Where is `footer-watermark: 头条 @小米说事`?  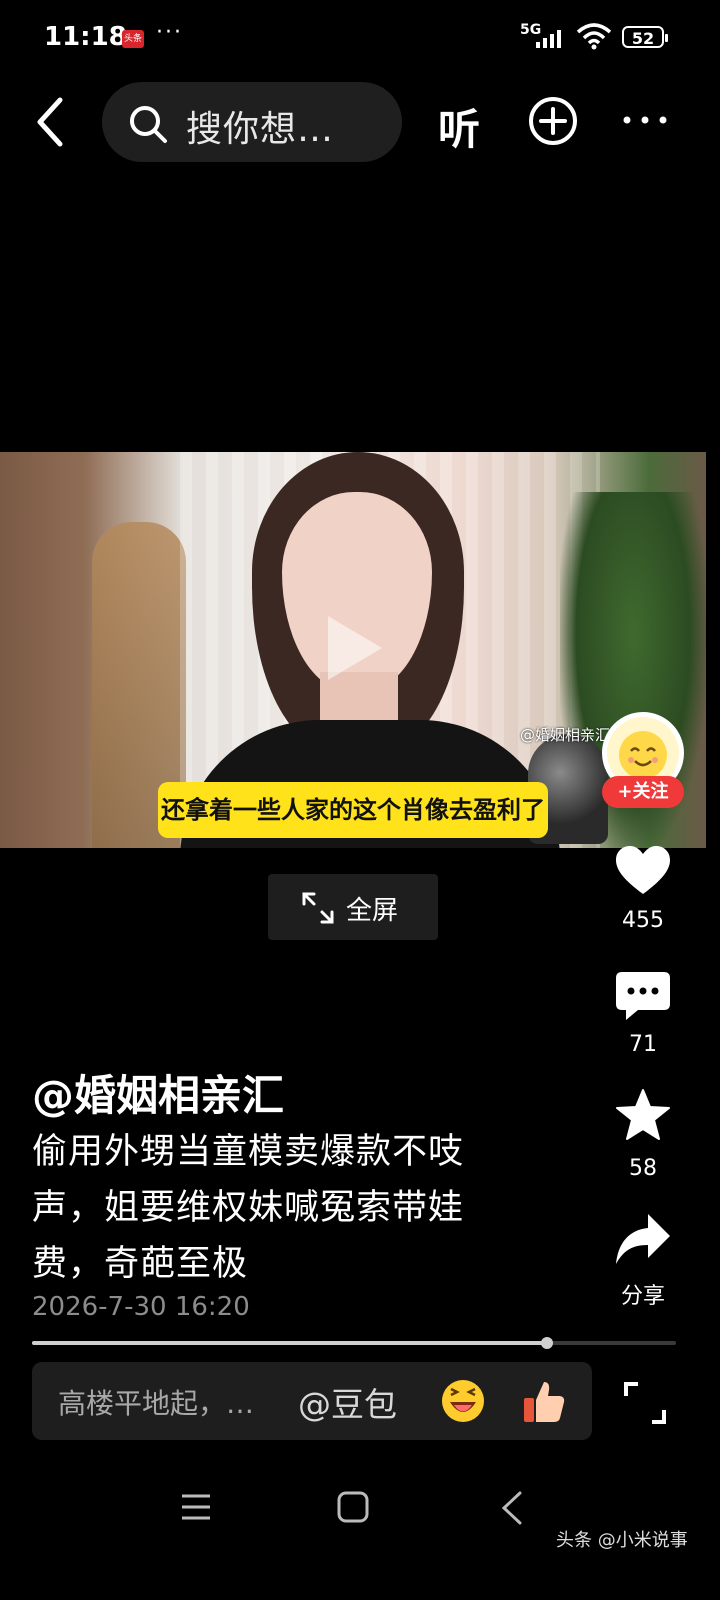 footer-watermark: 头条 @小米说事 is located at coordinates (622, 1540).